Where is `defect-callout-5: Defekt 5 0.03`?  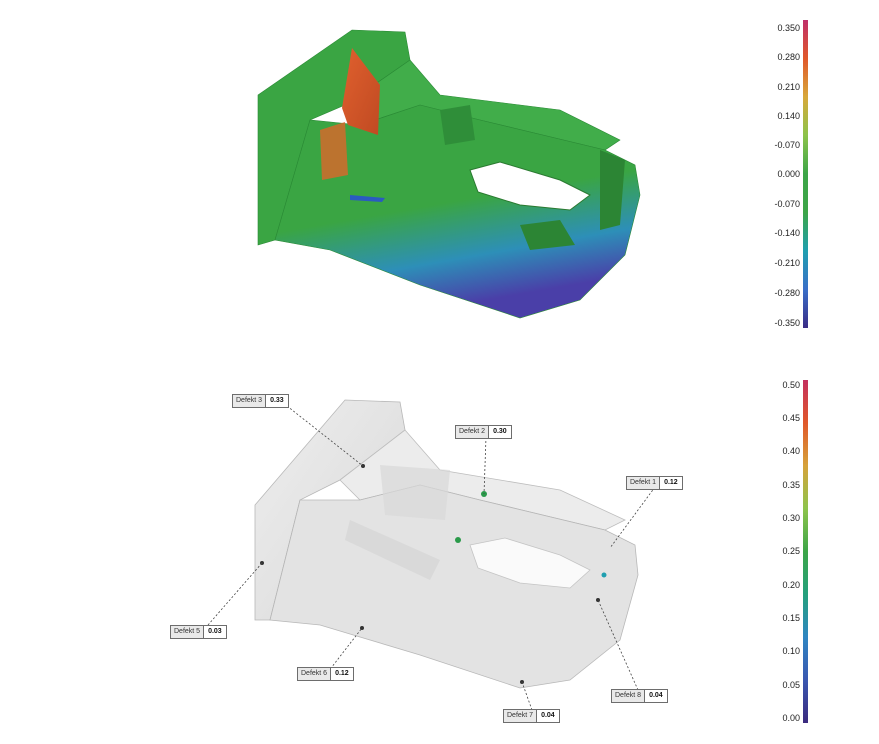 defect-callout-5: Defekt 5 0.03 is located at coordinates (198, 632).